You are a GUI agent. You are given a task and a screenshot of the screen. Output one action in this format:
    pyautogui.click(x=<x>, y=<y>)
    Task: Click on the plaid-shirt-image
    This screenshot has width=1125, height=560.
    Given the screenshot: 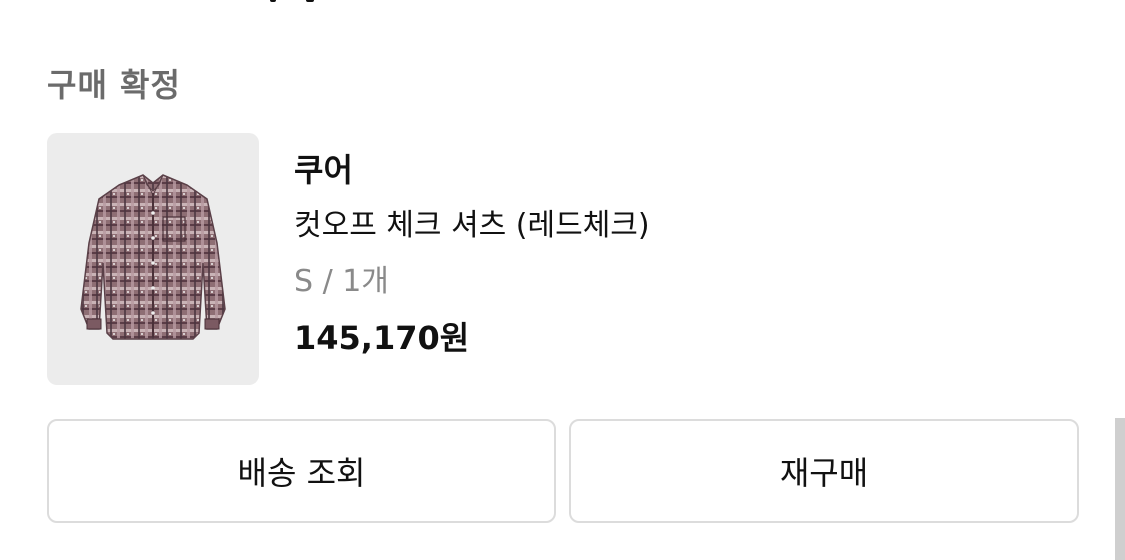 What is the action you would take?
    pyautogui.click(x=153, y=257)
    